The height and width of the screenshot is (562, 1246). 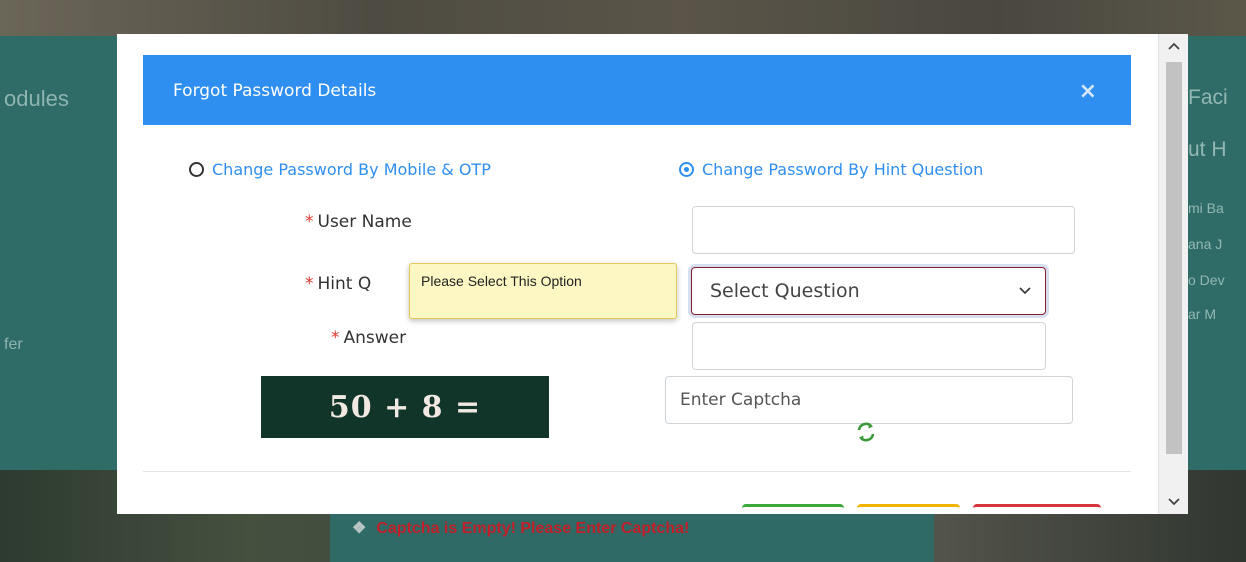 What do you see at coordinates (623, 18) in the screenshot?
I see `background-photo-strip` at bounding box center [623, 18].